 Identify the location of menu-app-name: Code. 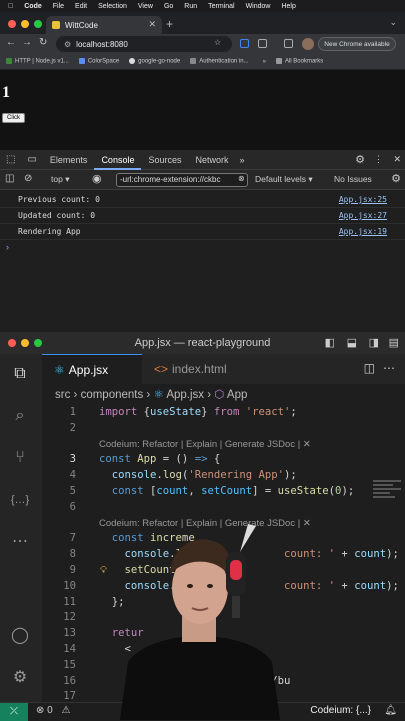
(33, 6).